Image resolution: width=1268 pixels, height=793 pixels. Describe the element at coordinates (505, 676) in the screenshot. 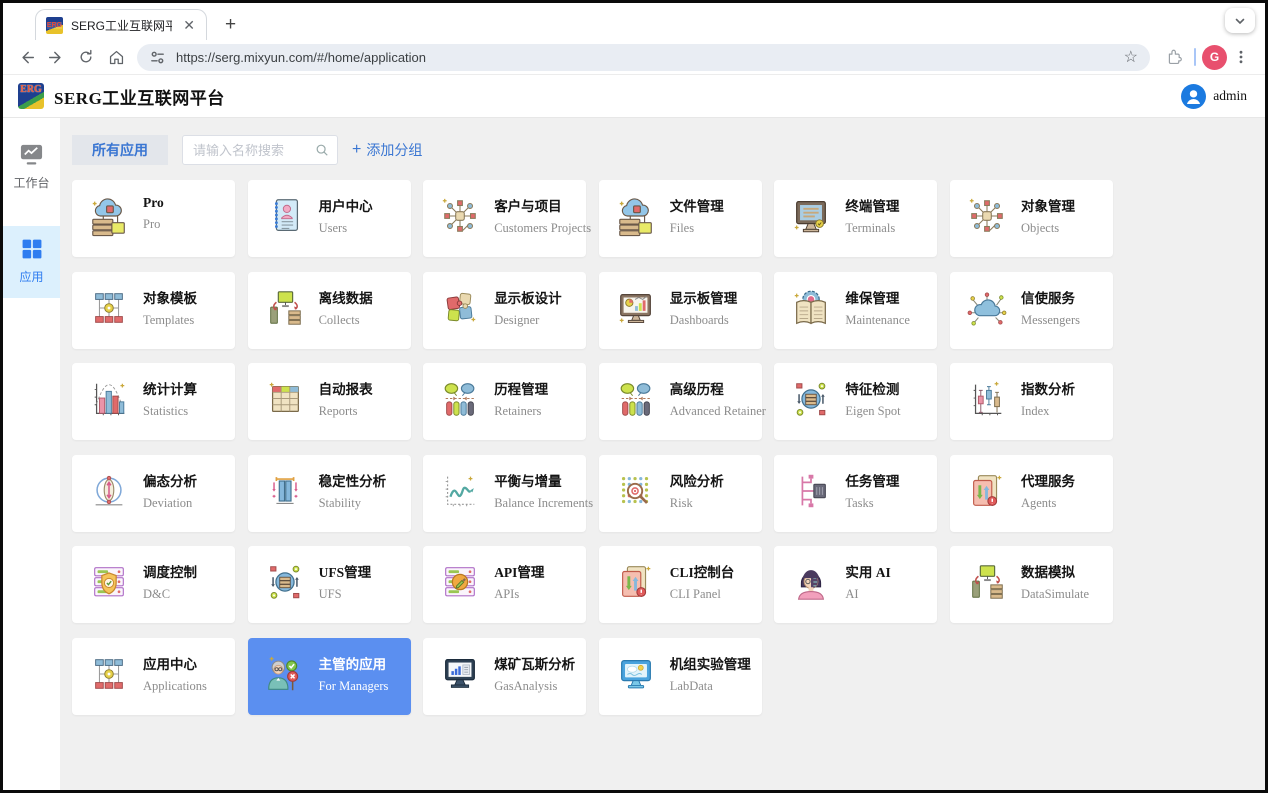

I see `app-card: 煤矿瓦斯分析 GasAnalysis` at that location.